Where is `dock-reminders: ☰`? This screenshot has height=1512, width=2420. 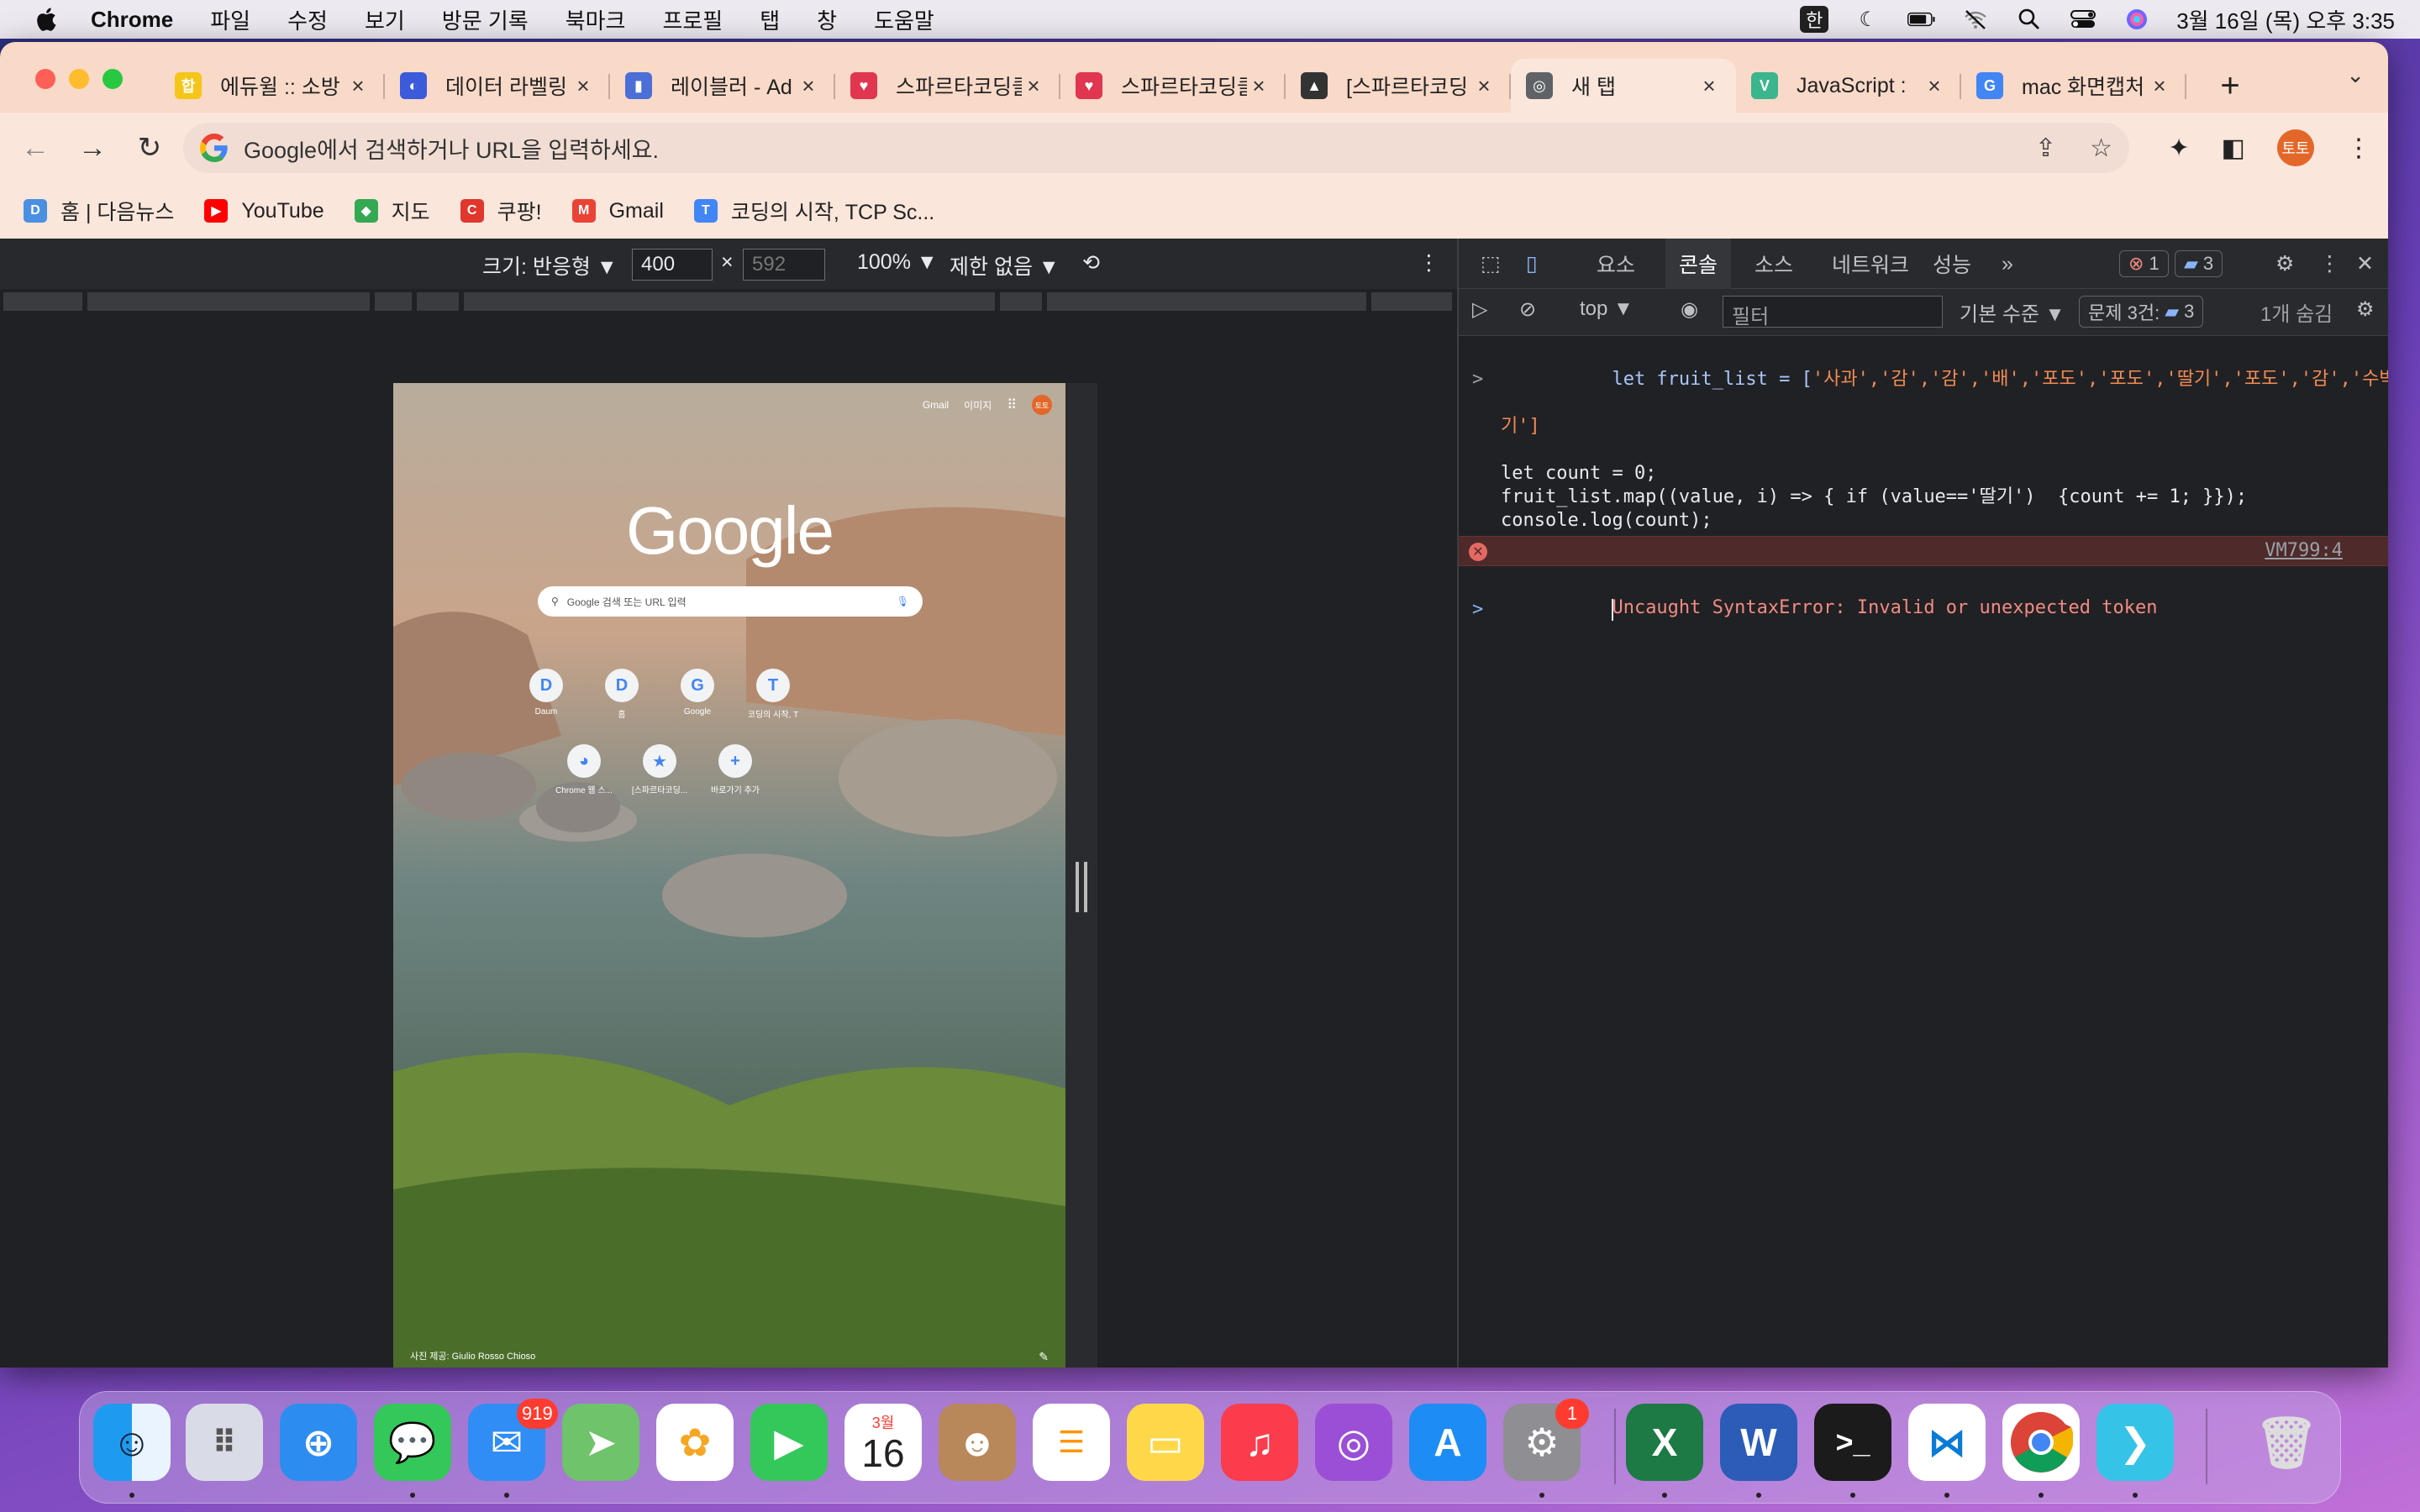
dock-reminders: ☰ is located at coordinates (1072, 1442).